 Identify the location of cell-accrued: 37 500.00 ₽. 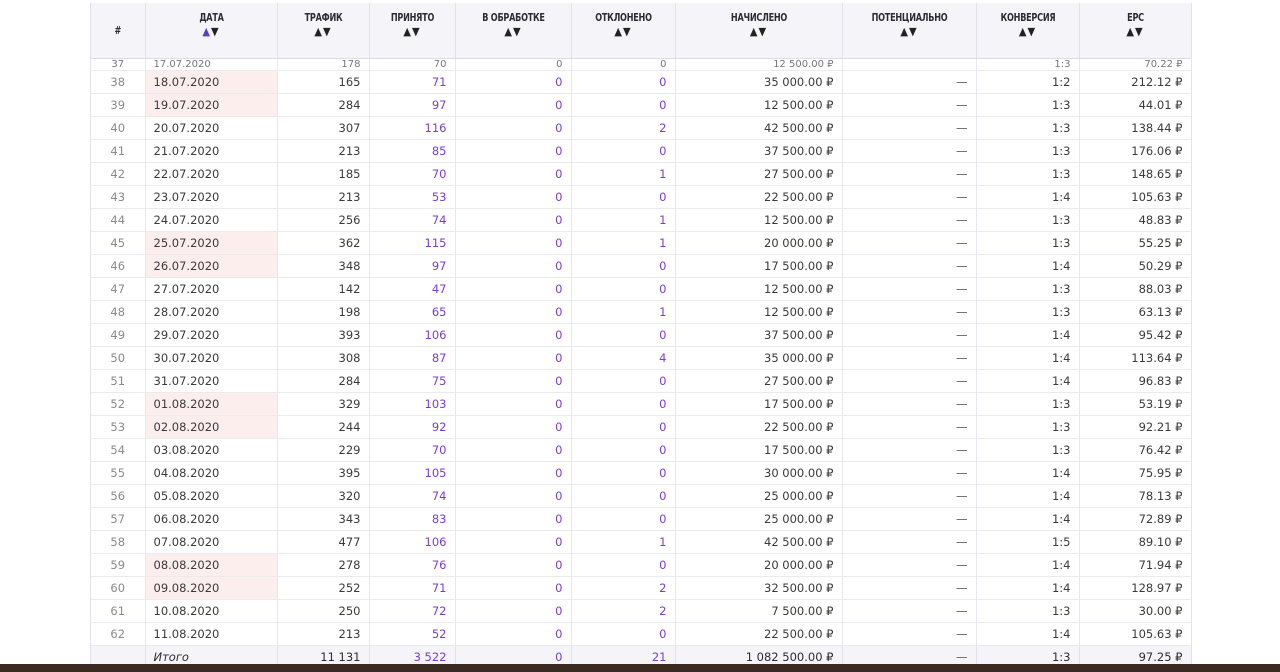
(759, 335).